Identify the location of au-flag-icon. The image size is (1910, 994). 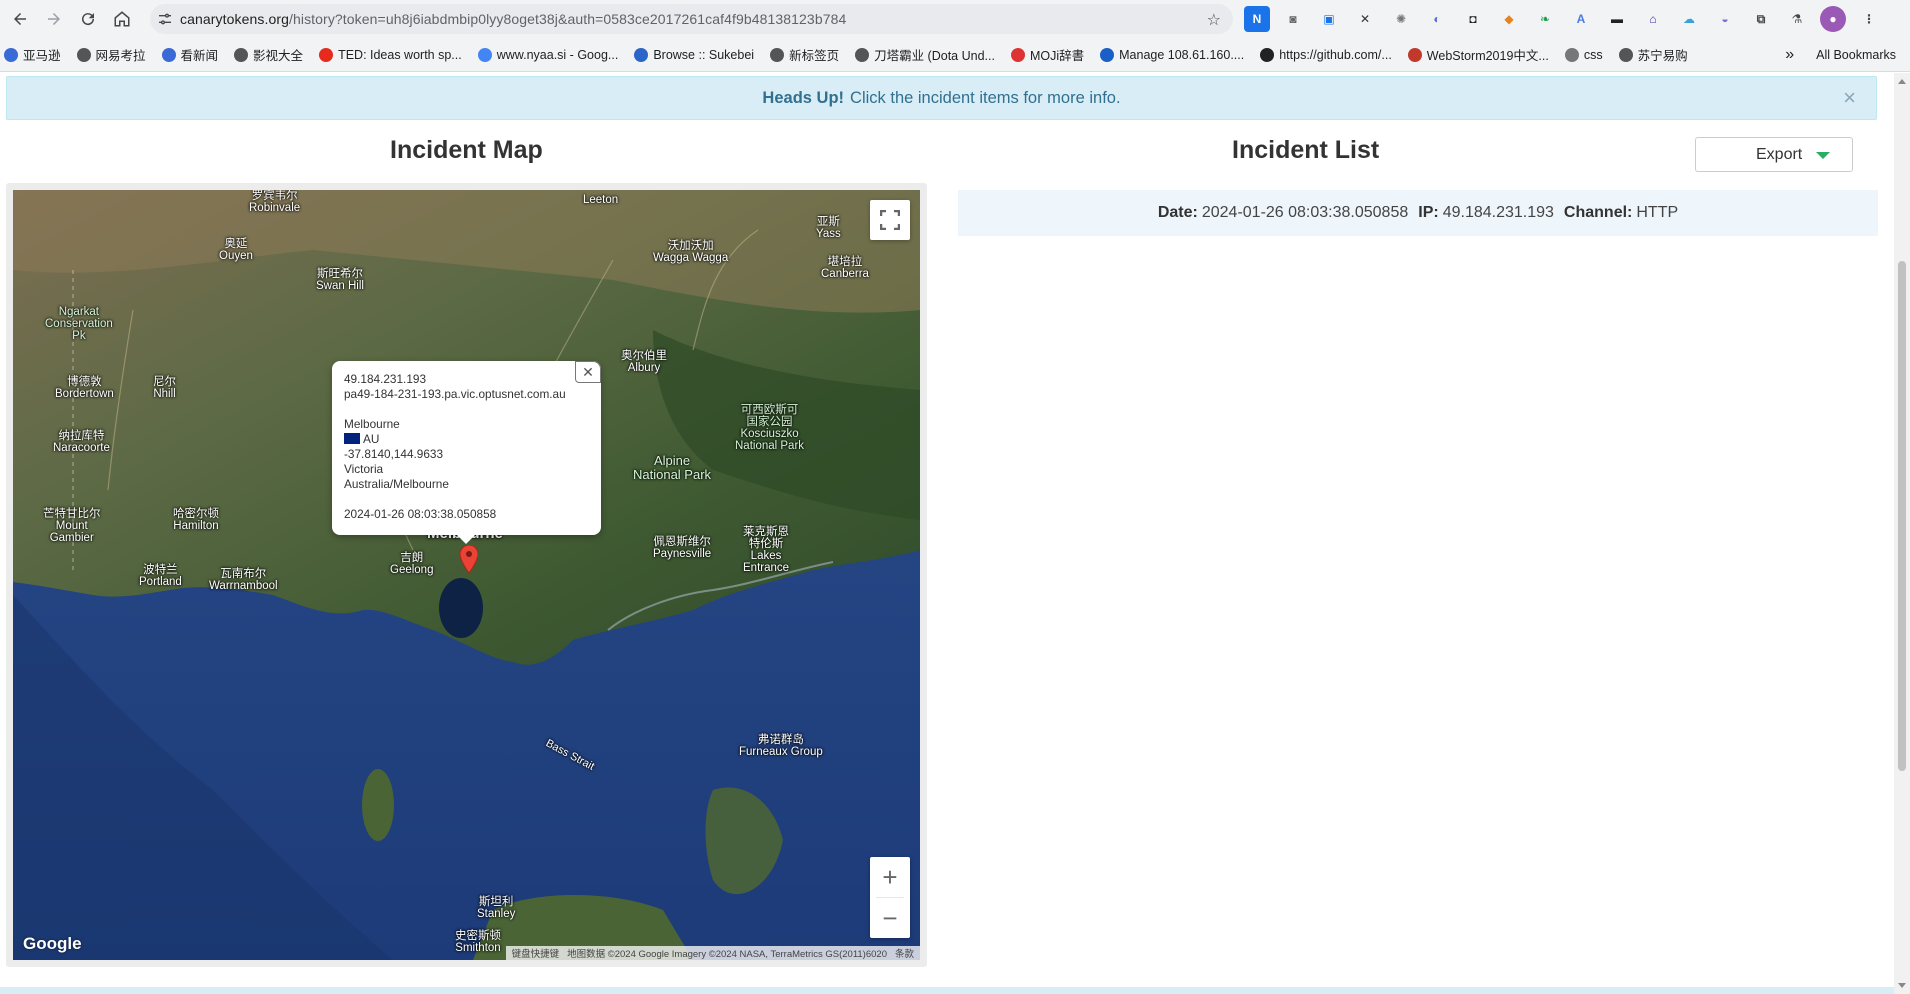
(352, 438).